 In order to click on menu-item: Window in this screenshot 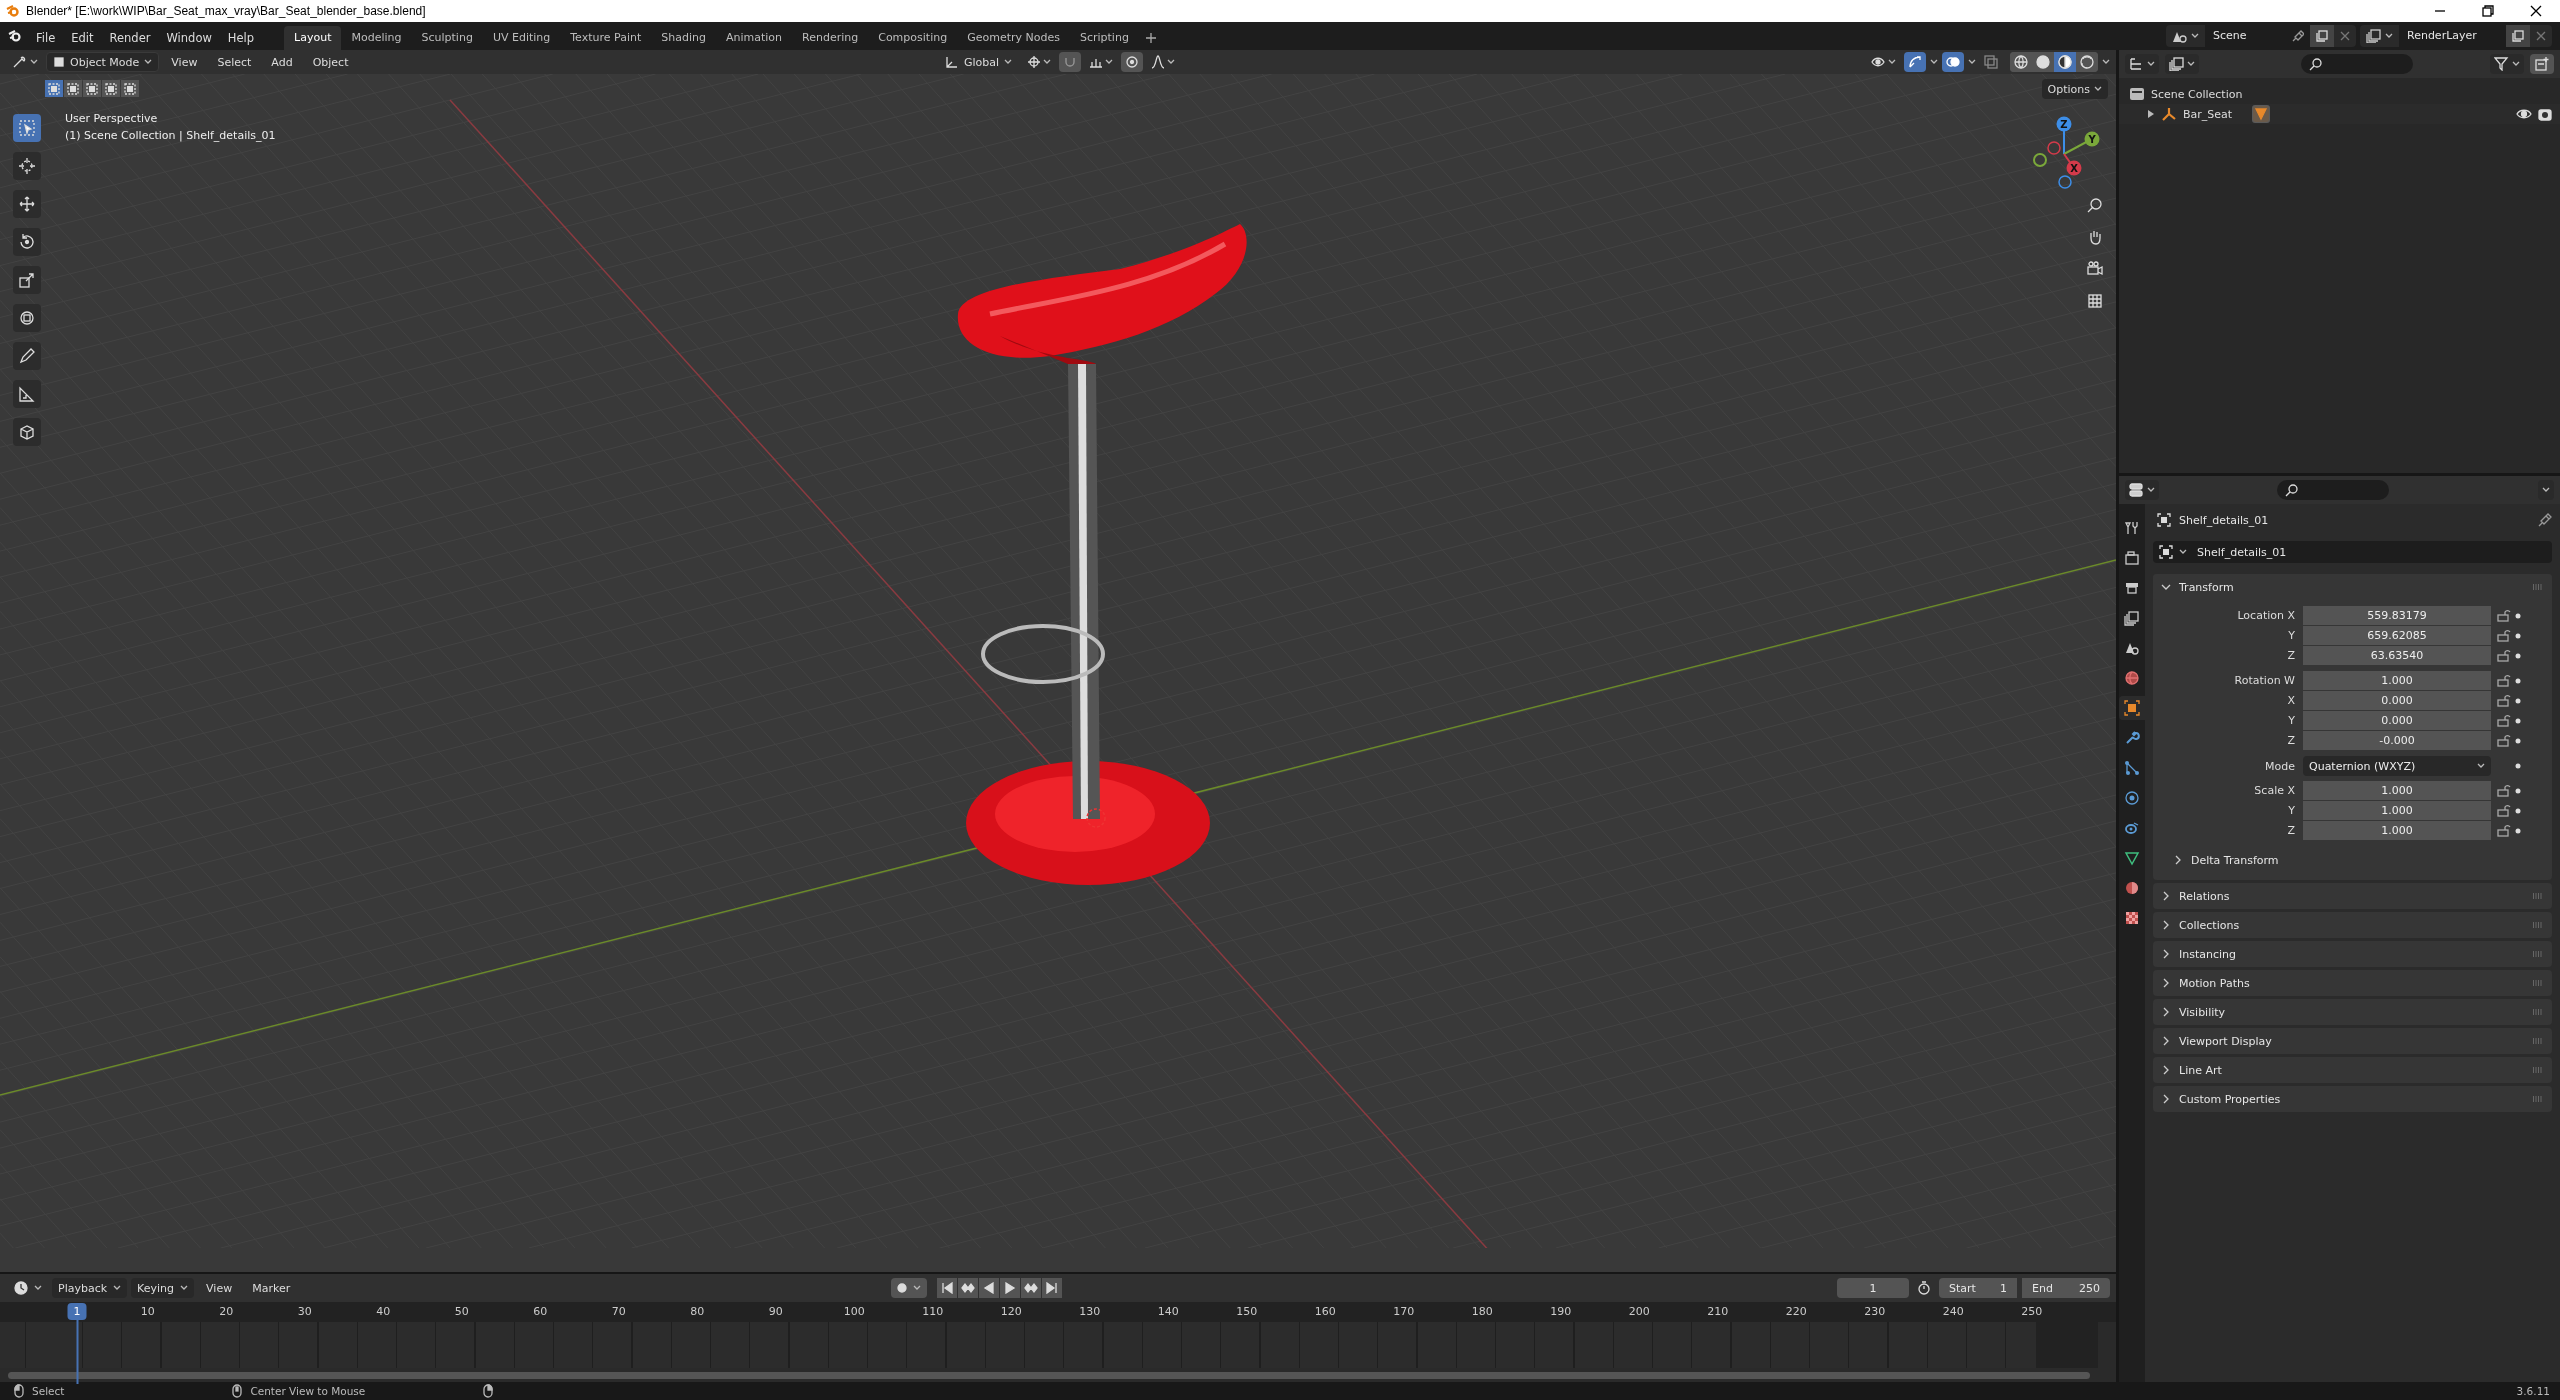, I will do `click(189, 38)`.